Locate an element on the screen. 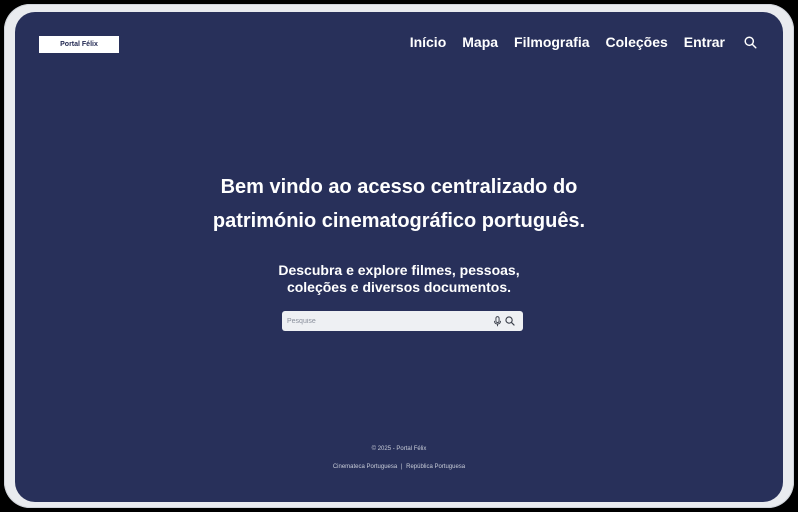  microphone-icon is located at coordinates (497, 320).